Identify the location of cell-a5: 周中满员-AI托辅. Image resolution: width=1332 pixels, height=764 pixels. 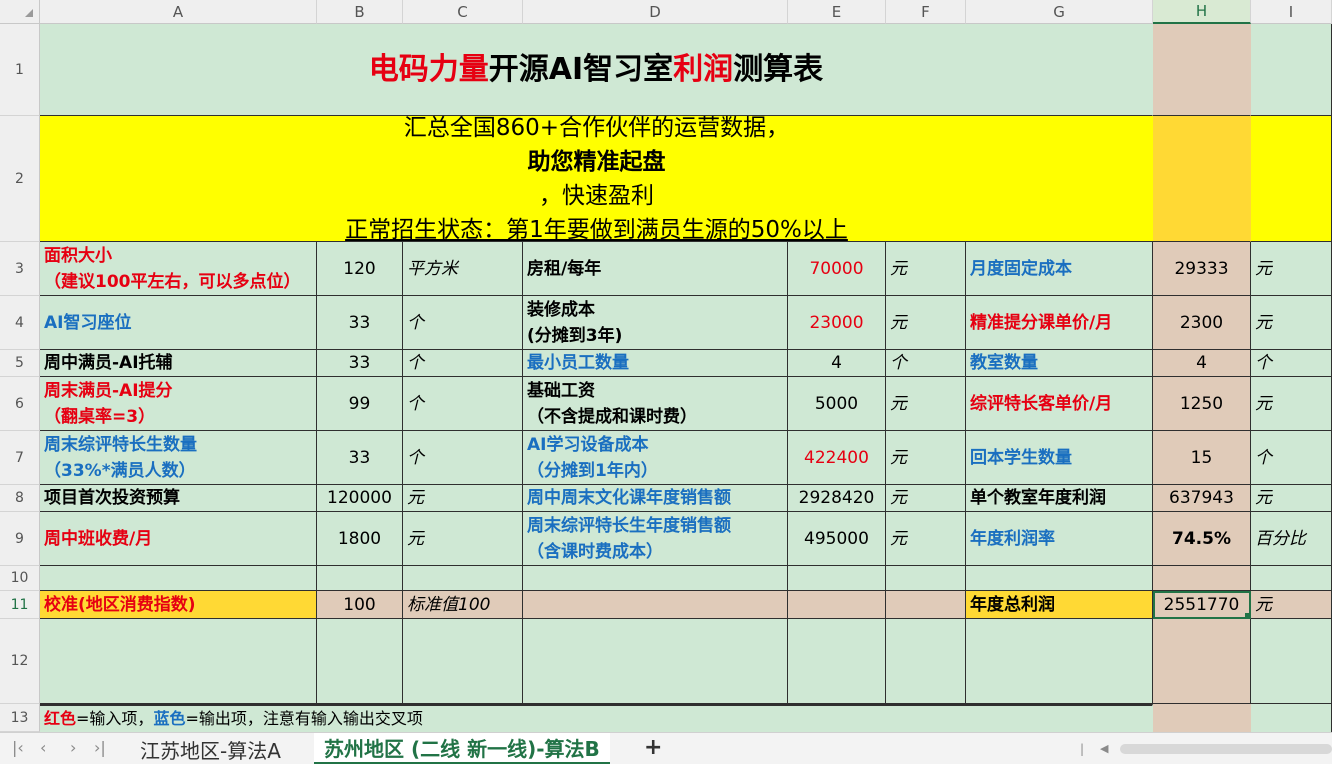
(178, 363).